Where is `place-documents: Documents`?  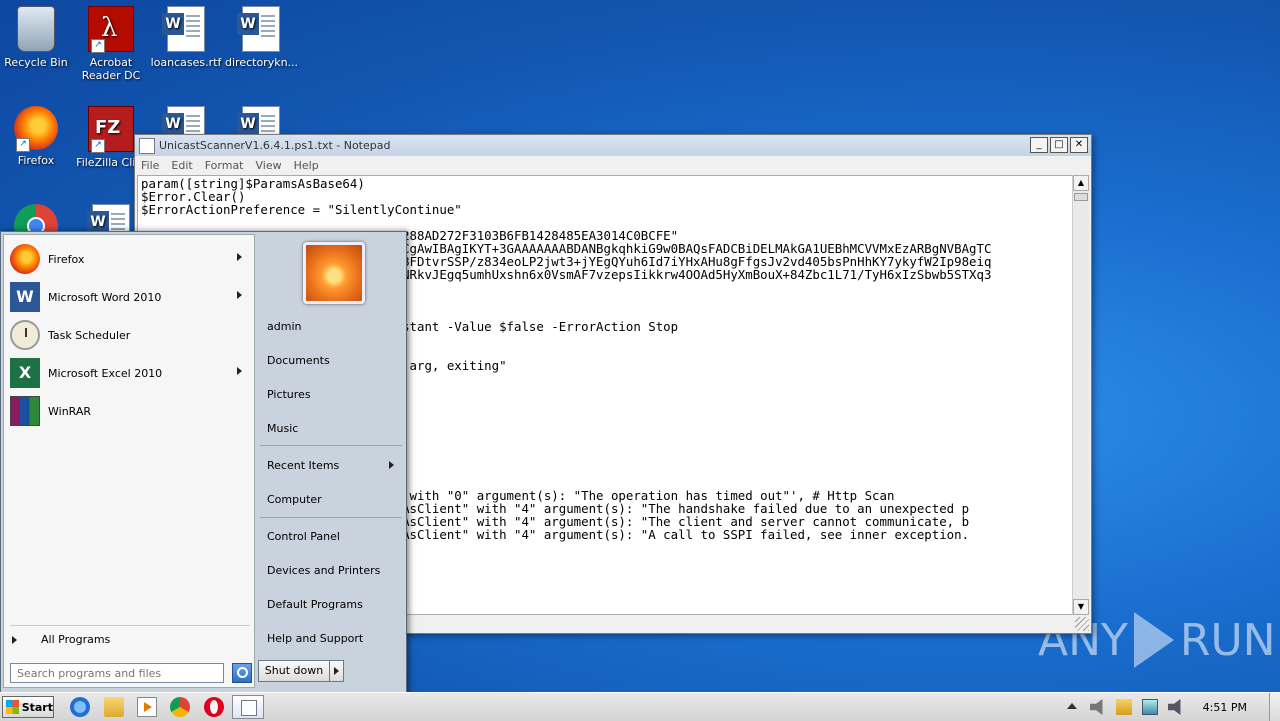
place-documents: Documents is located at coordinates (330, 360).